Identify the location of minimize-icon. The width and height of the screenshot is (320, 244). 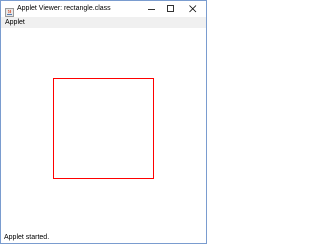
(152, 9).